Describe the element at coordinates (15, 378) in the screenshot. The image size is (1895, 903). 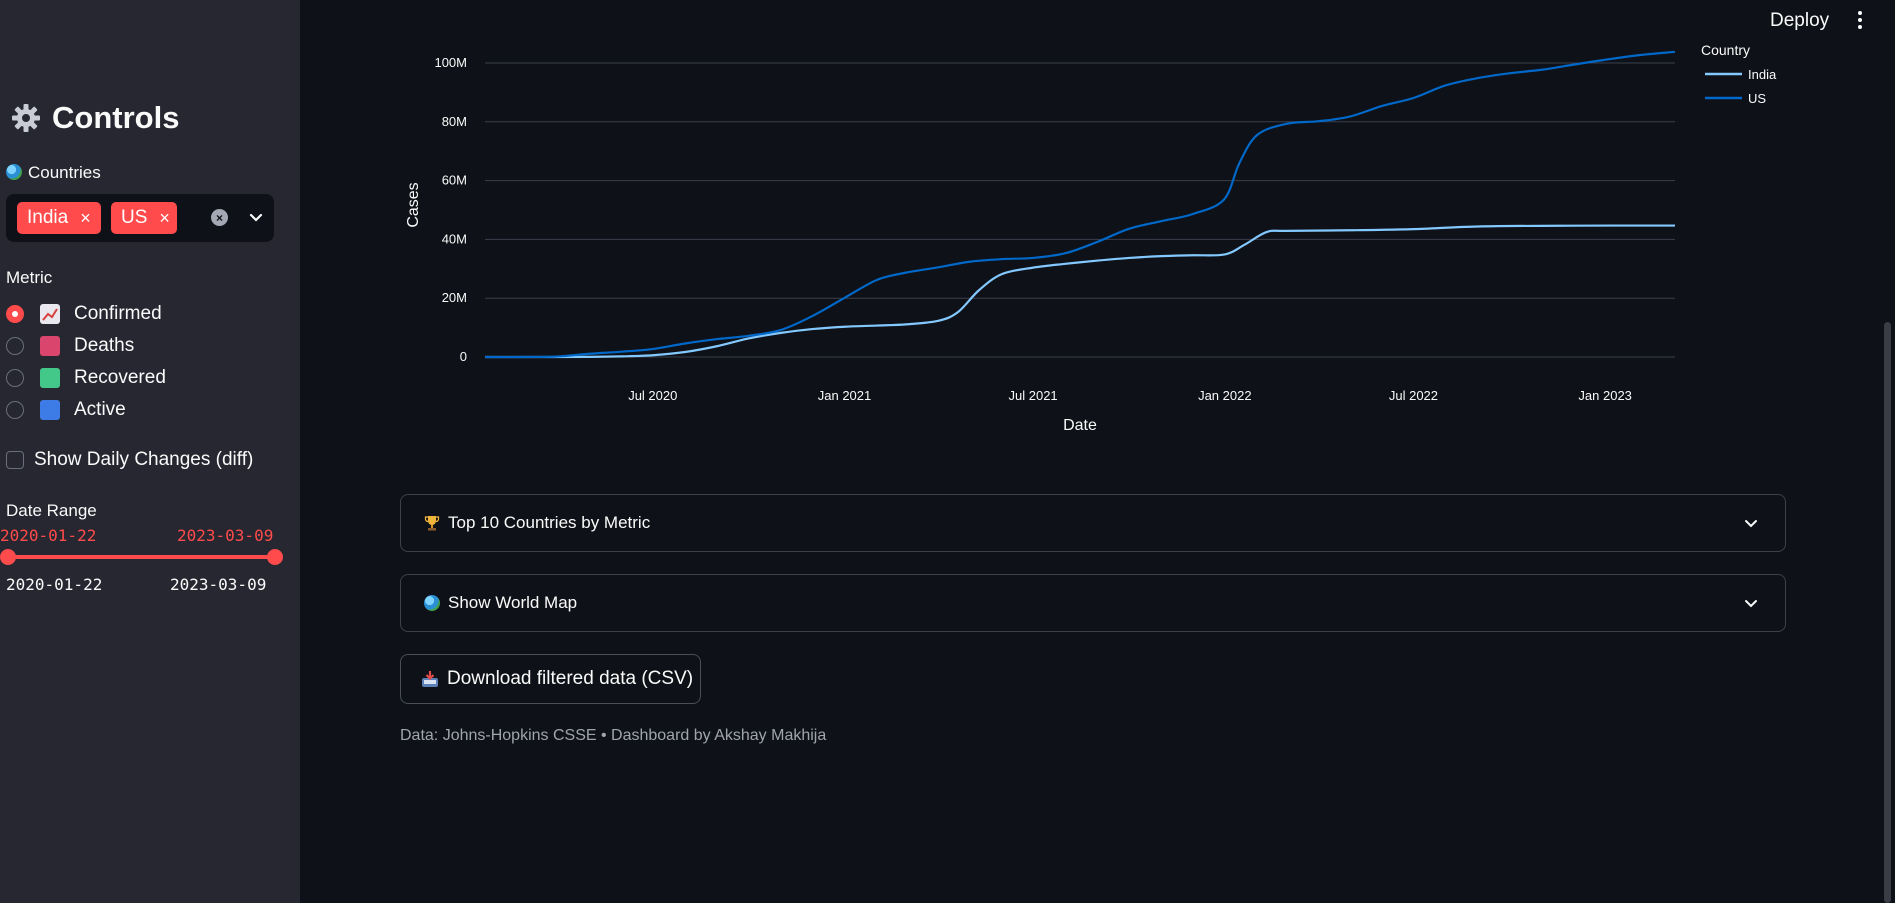
I see `radio-recovered` at that location.